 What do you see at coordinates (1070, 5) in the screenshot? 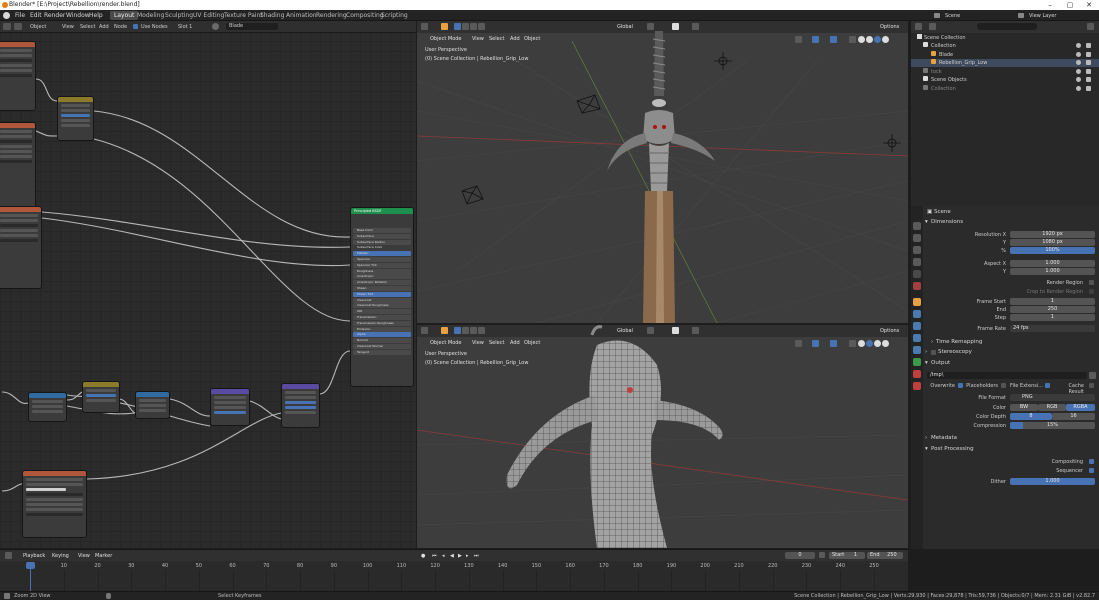
I see `maximize-button: ▢` at bounding box center [1070, 5].